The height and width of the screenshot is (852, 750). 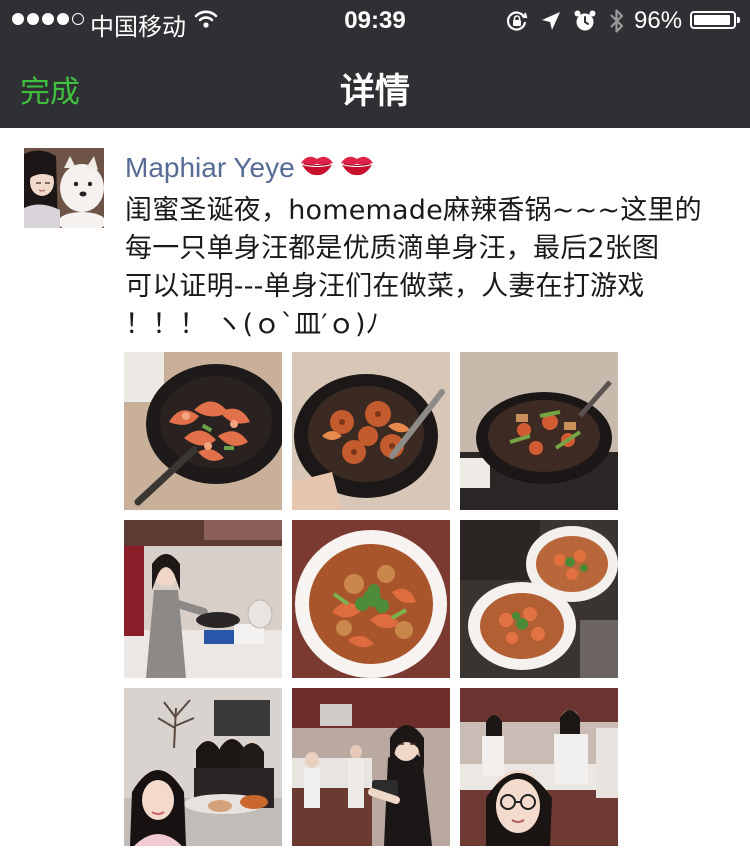 What do you see at coordinates (371, 767) in the screenshot?
I see `photo-kitchen-girl` at bounding box center [371, 767].